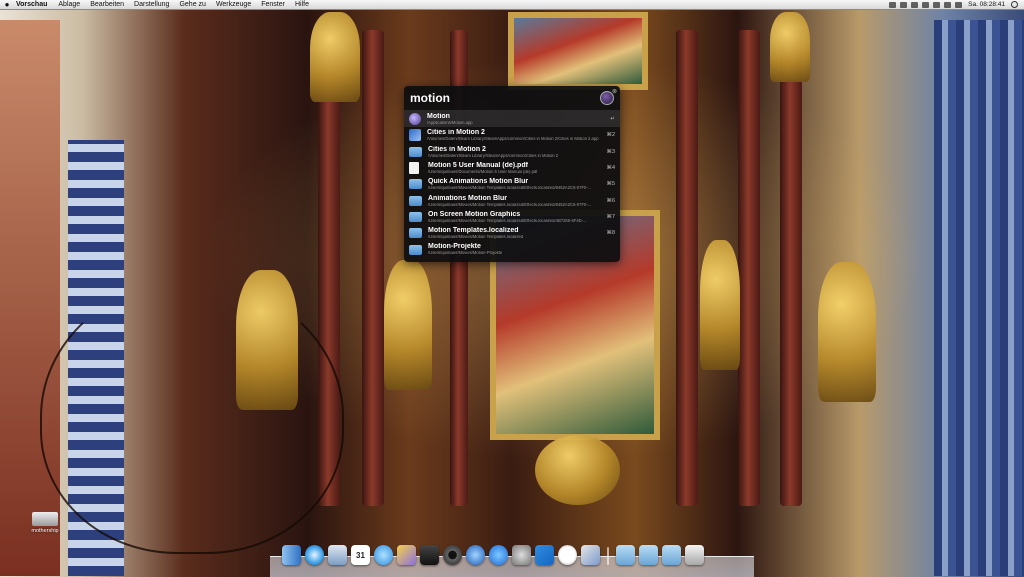  What do you see at coordinates (273, 4) in the screenshot?
I see `menu-item-fenster: Fenster` at bounding box center [273, 4].